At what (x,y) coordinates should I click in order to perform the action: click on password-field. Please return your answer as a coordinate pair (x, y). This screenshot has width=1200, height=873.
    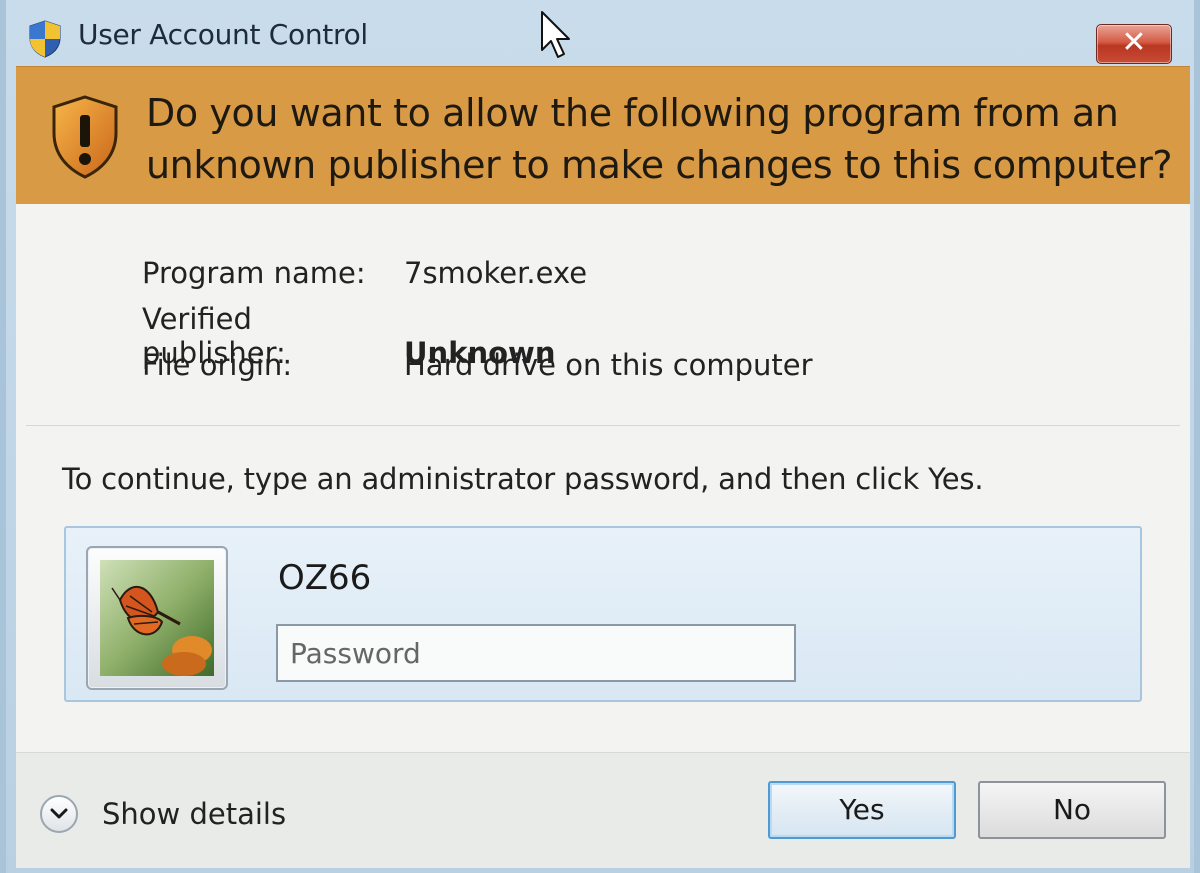
    Looking at the image, I should click on (536, 653).